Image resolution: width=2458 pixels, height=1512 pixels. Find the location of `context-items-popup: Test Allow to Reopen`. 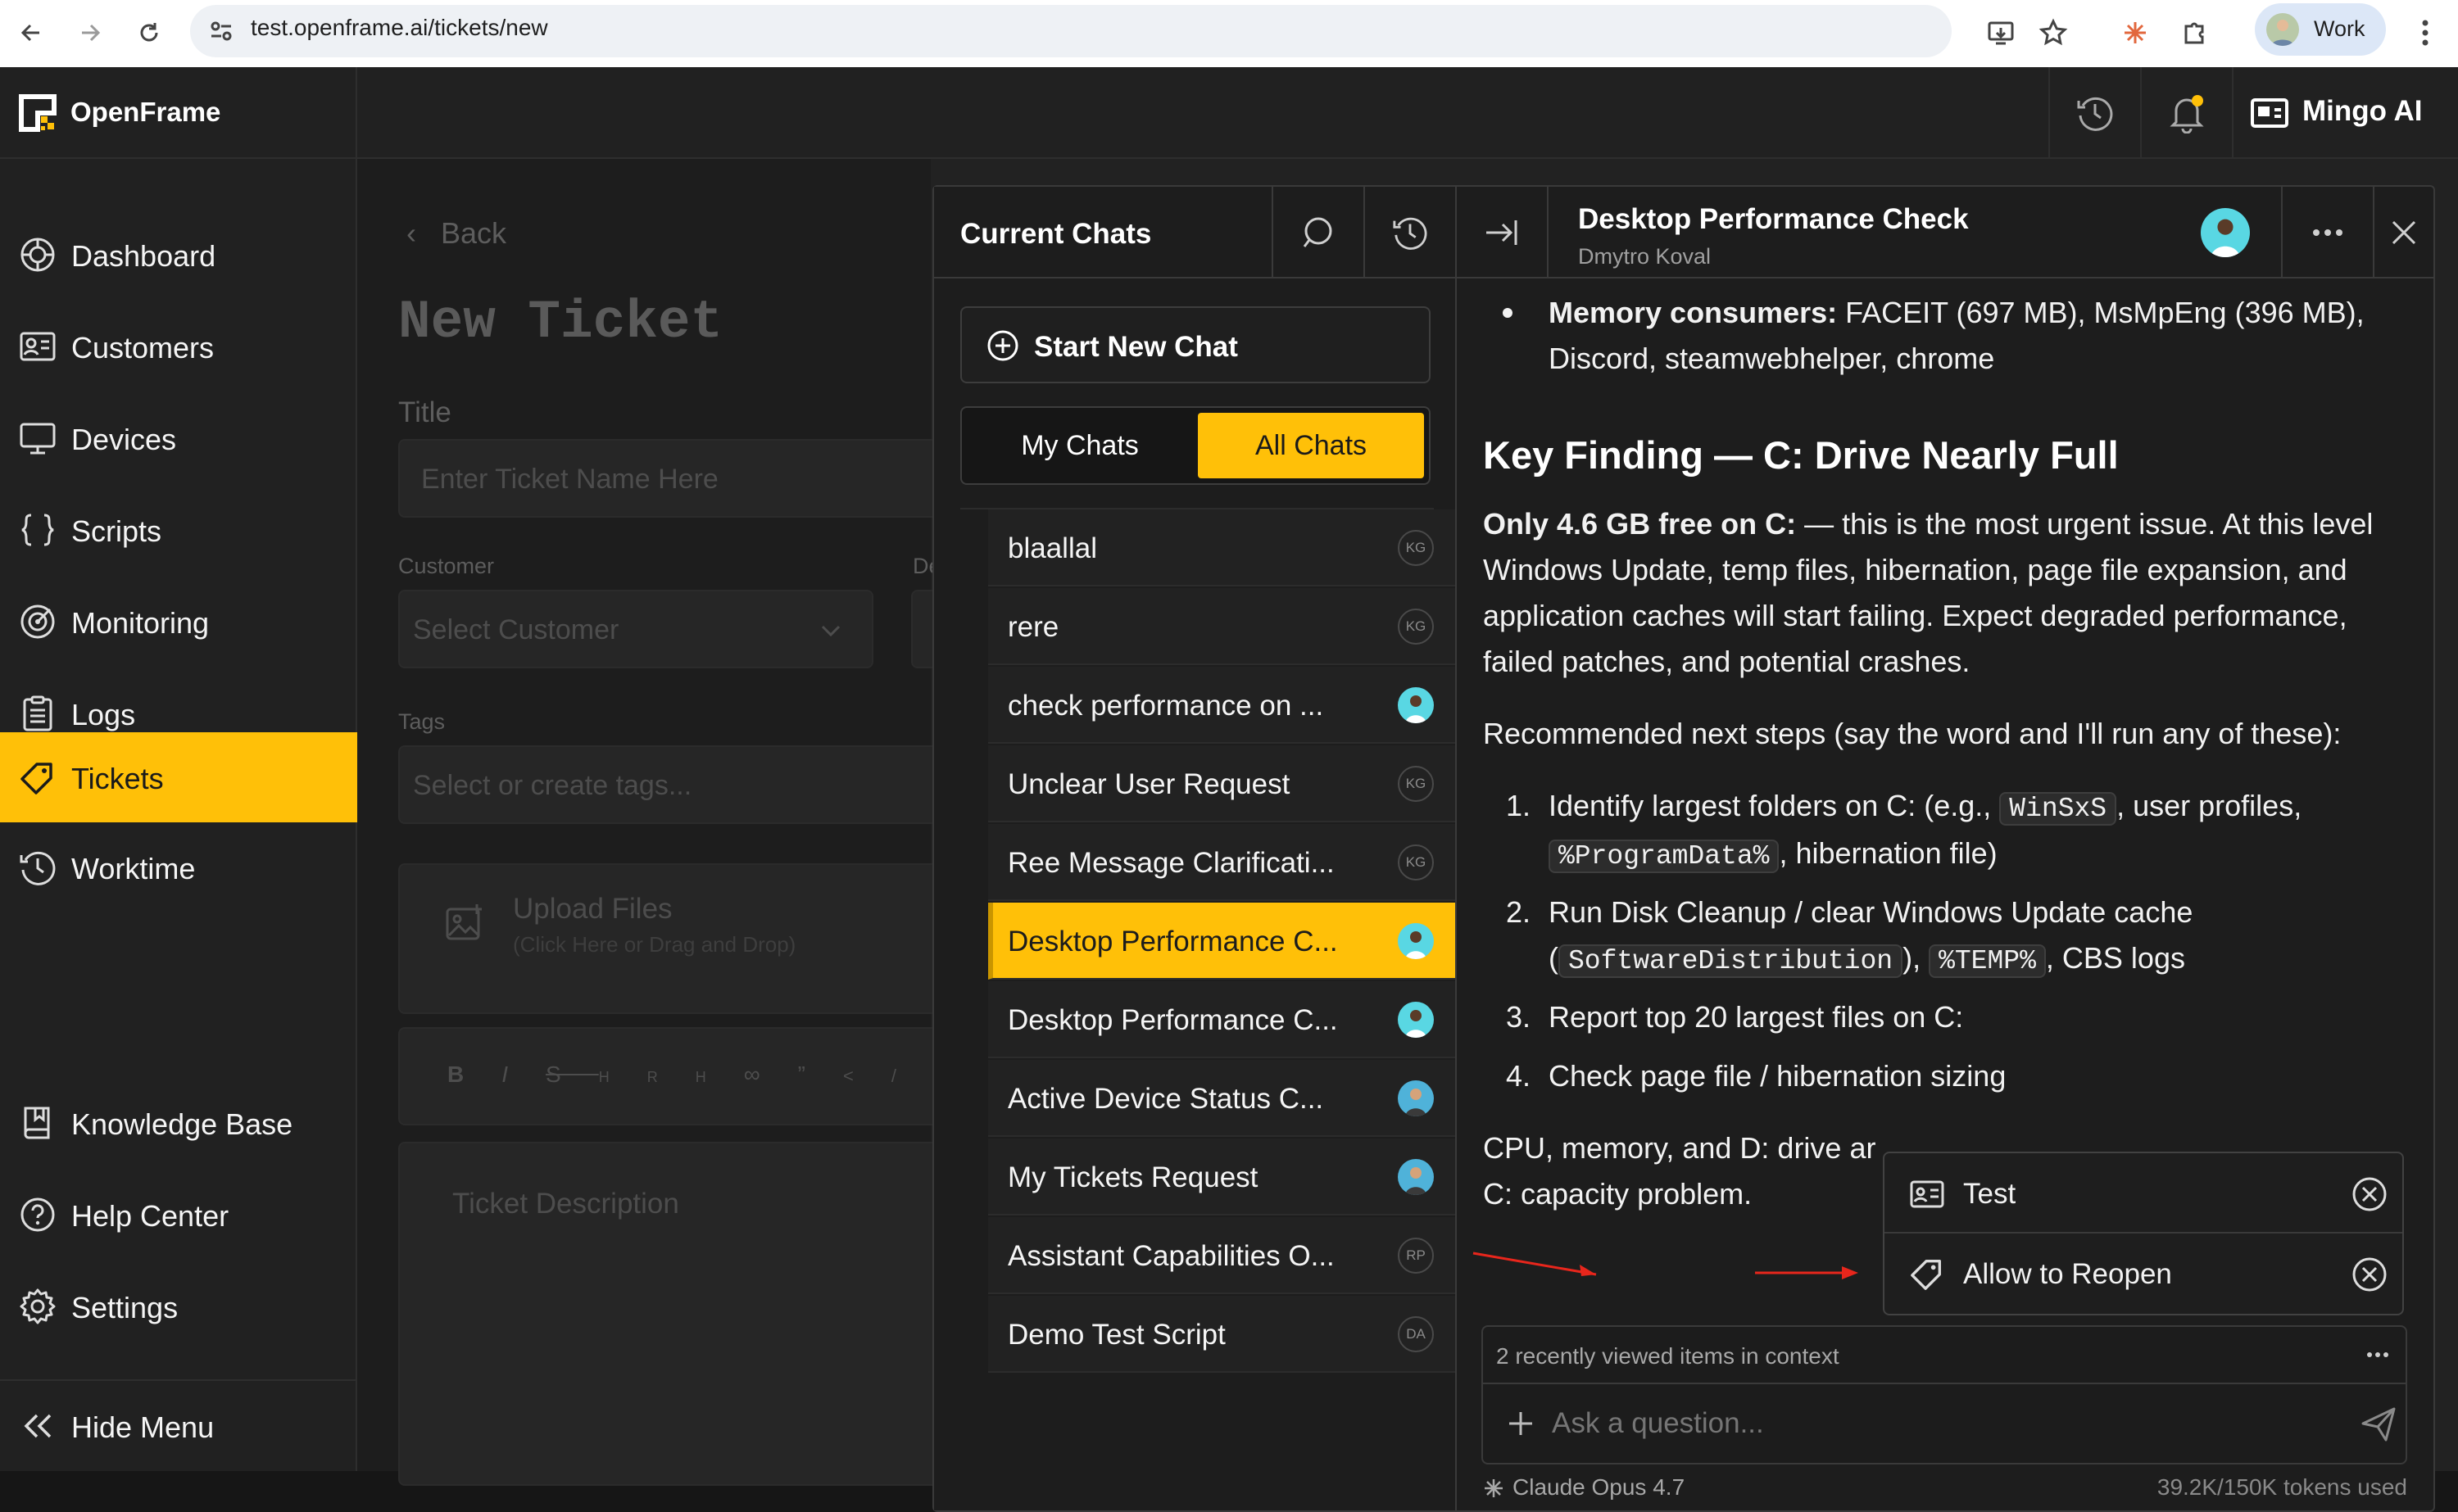

context-items-popup: Test Allow to Reopen is located at coordinates (2143, 1233).